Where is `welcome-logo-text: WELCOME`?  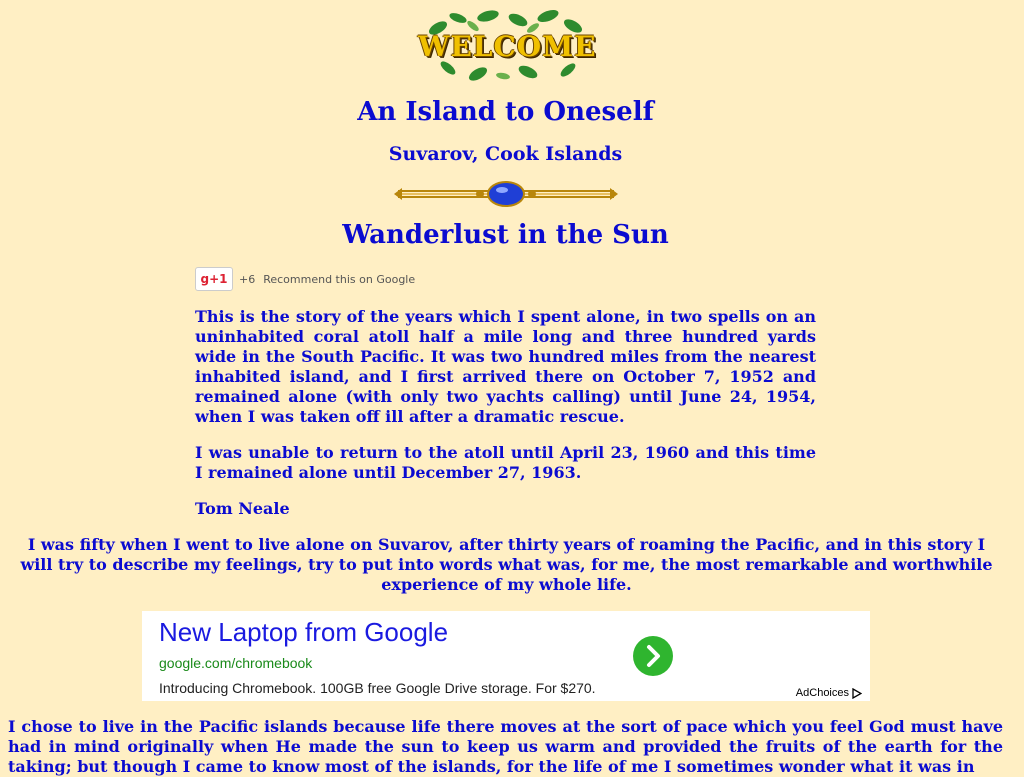
welcome-logo-text: WELCOME is located at coordinates (507, 46).